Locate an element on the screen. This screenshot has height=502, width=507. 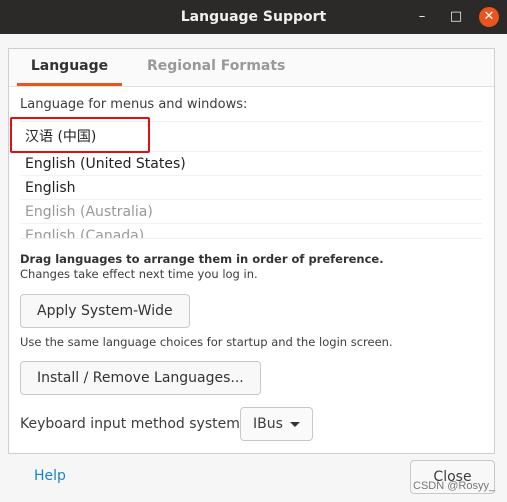
list-item: English (Canada) is located at coordinates (251, 231).